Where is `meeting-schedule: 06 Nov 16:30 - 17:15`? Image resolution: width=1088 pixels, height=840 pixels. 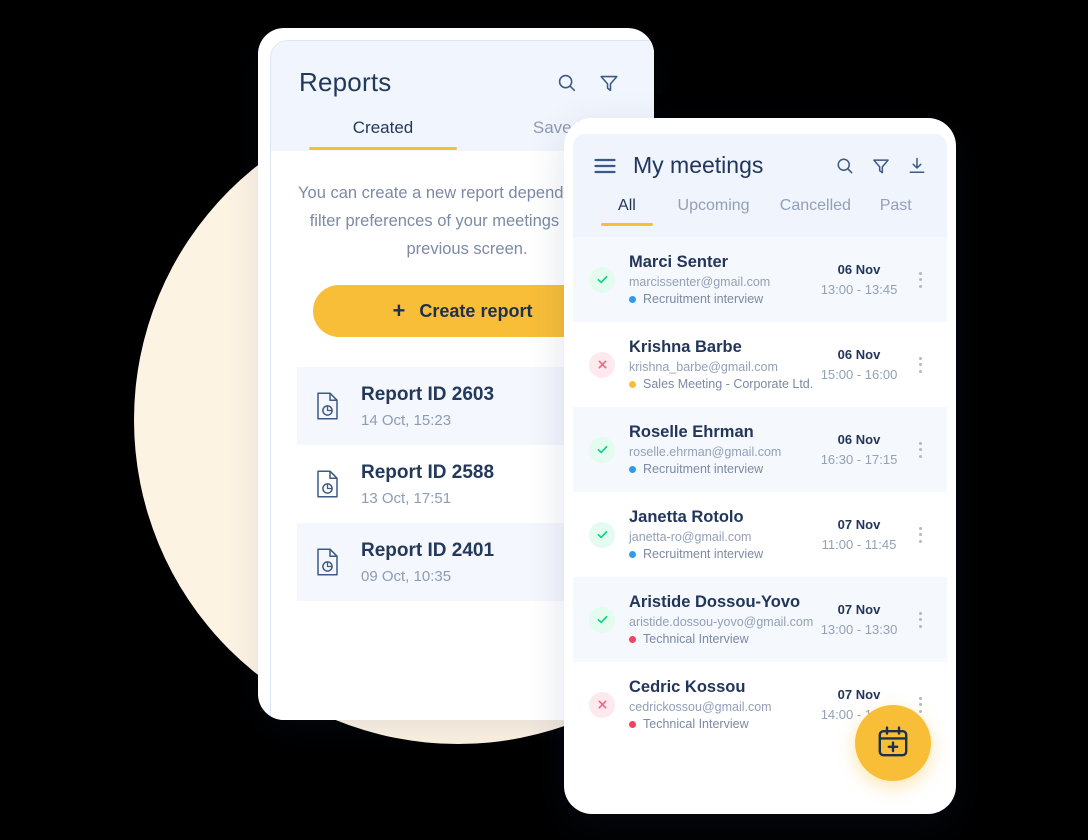 meeting-schedule: 06 Nov 16:30 - 17:15 is located at coordinates (859, 449).